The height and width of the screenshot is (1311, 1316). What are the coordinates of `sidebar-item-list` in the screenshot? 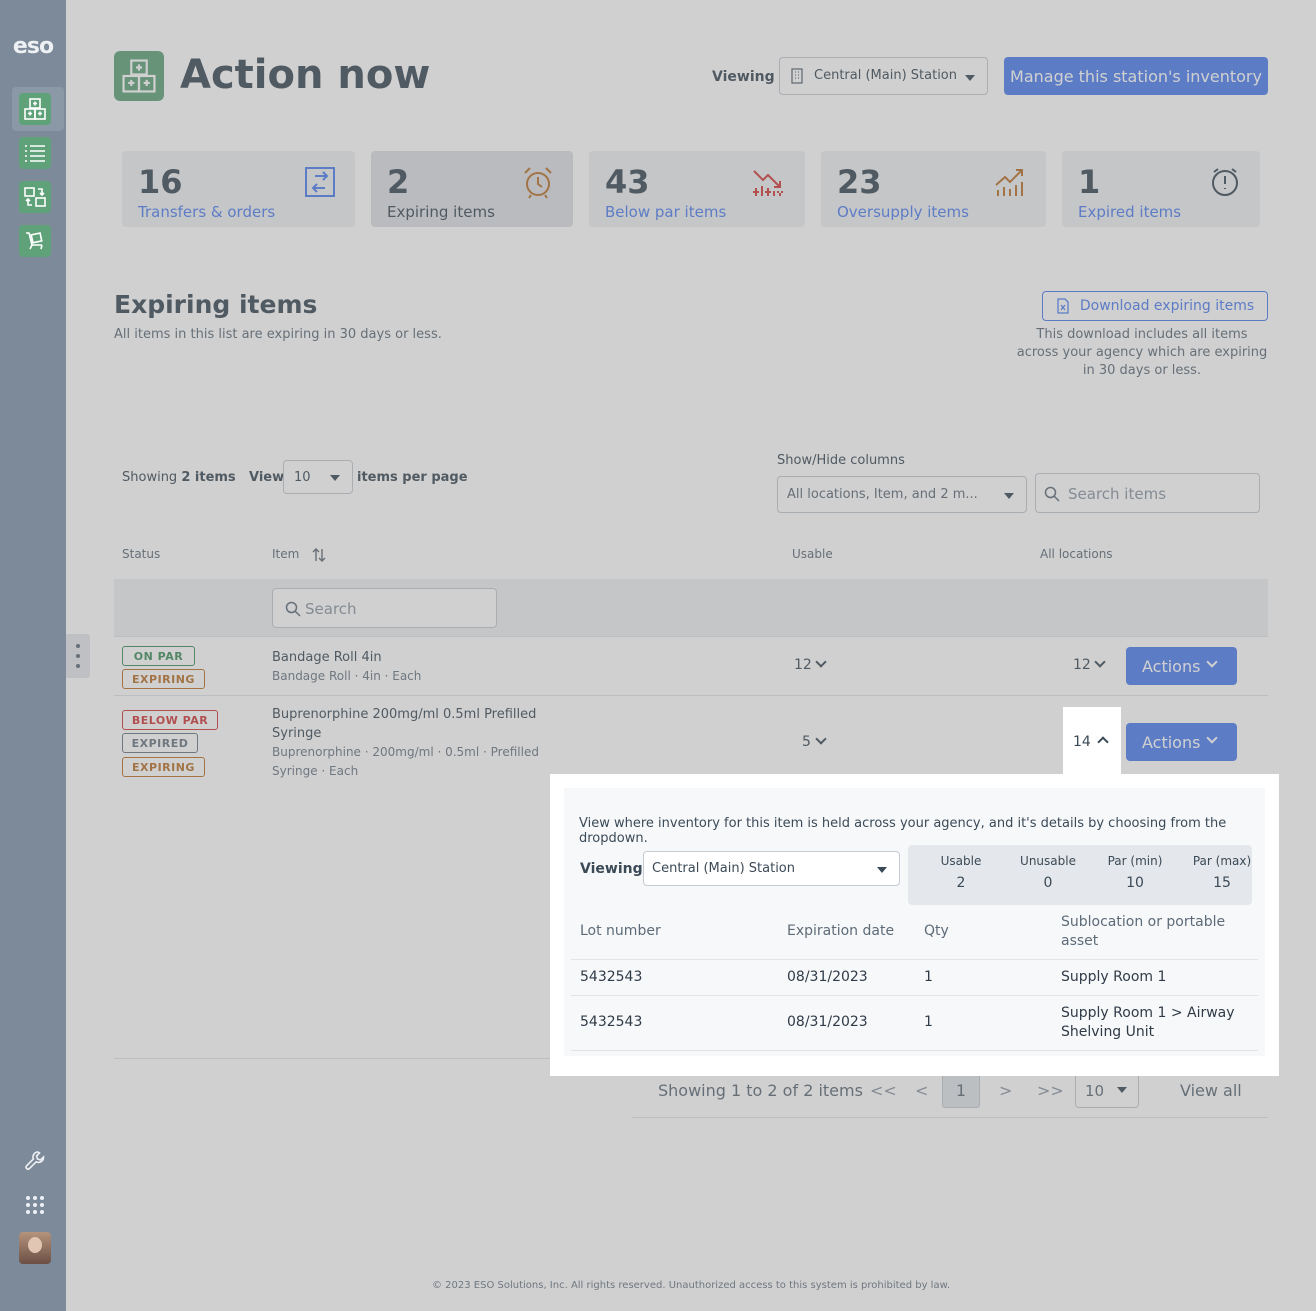 It's located at (35, 153).